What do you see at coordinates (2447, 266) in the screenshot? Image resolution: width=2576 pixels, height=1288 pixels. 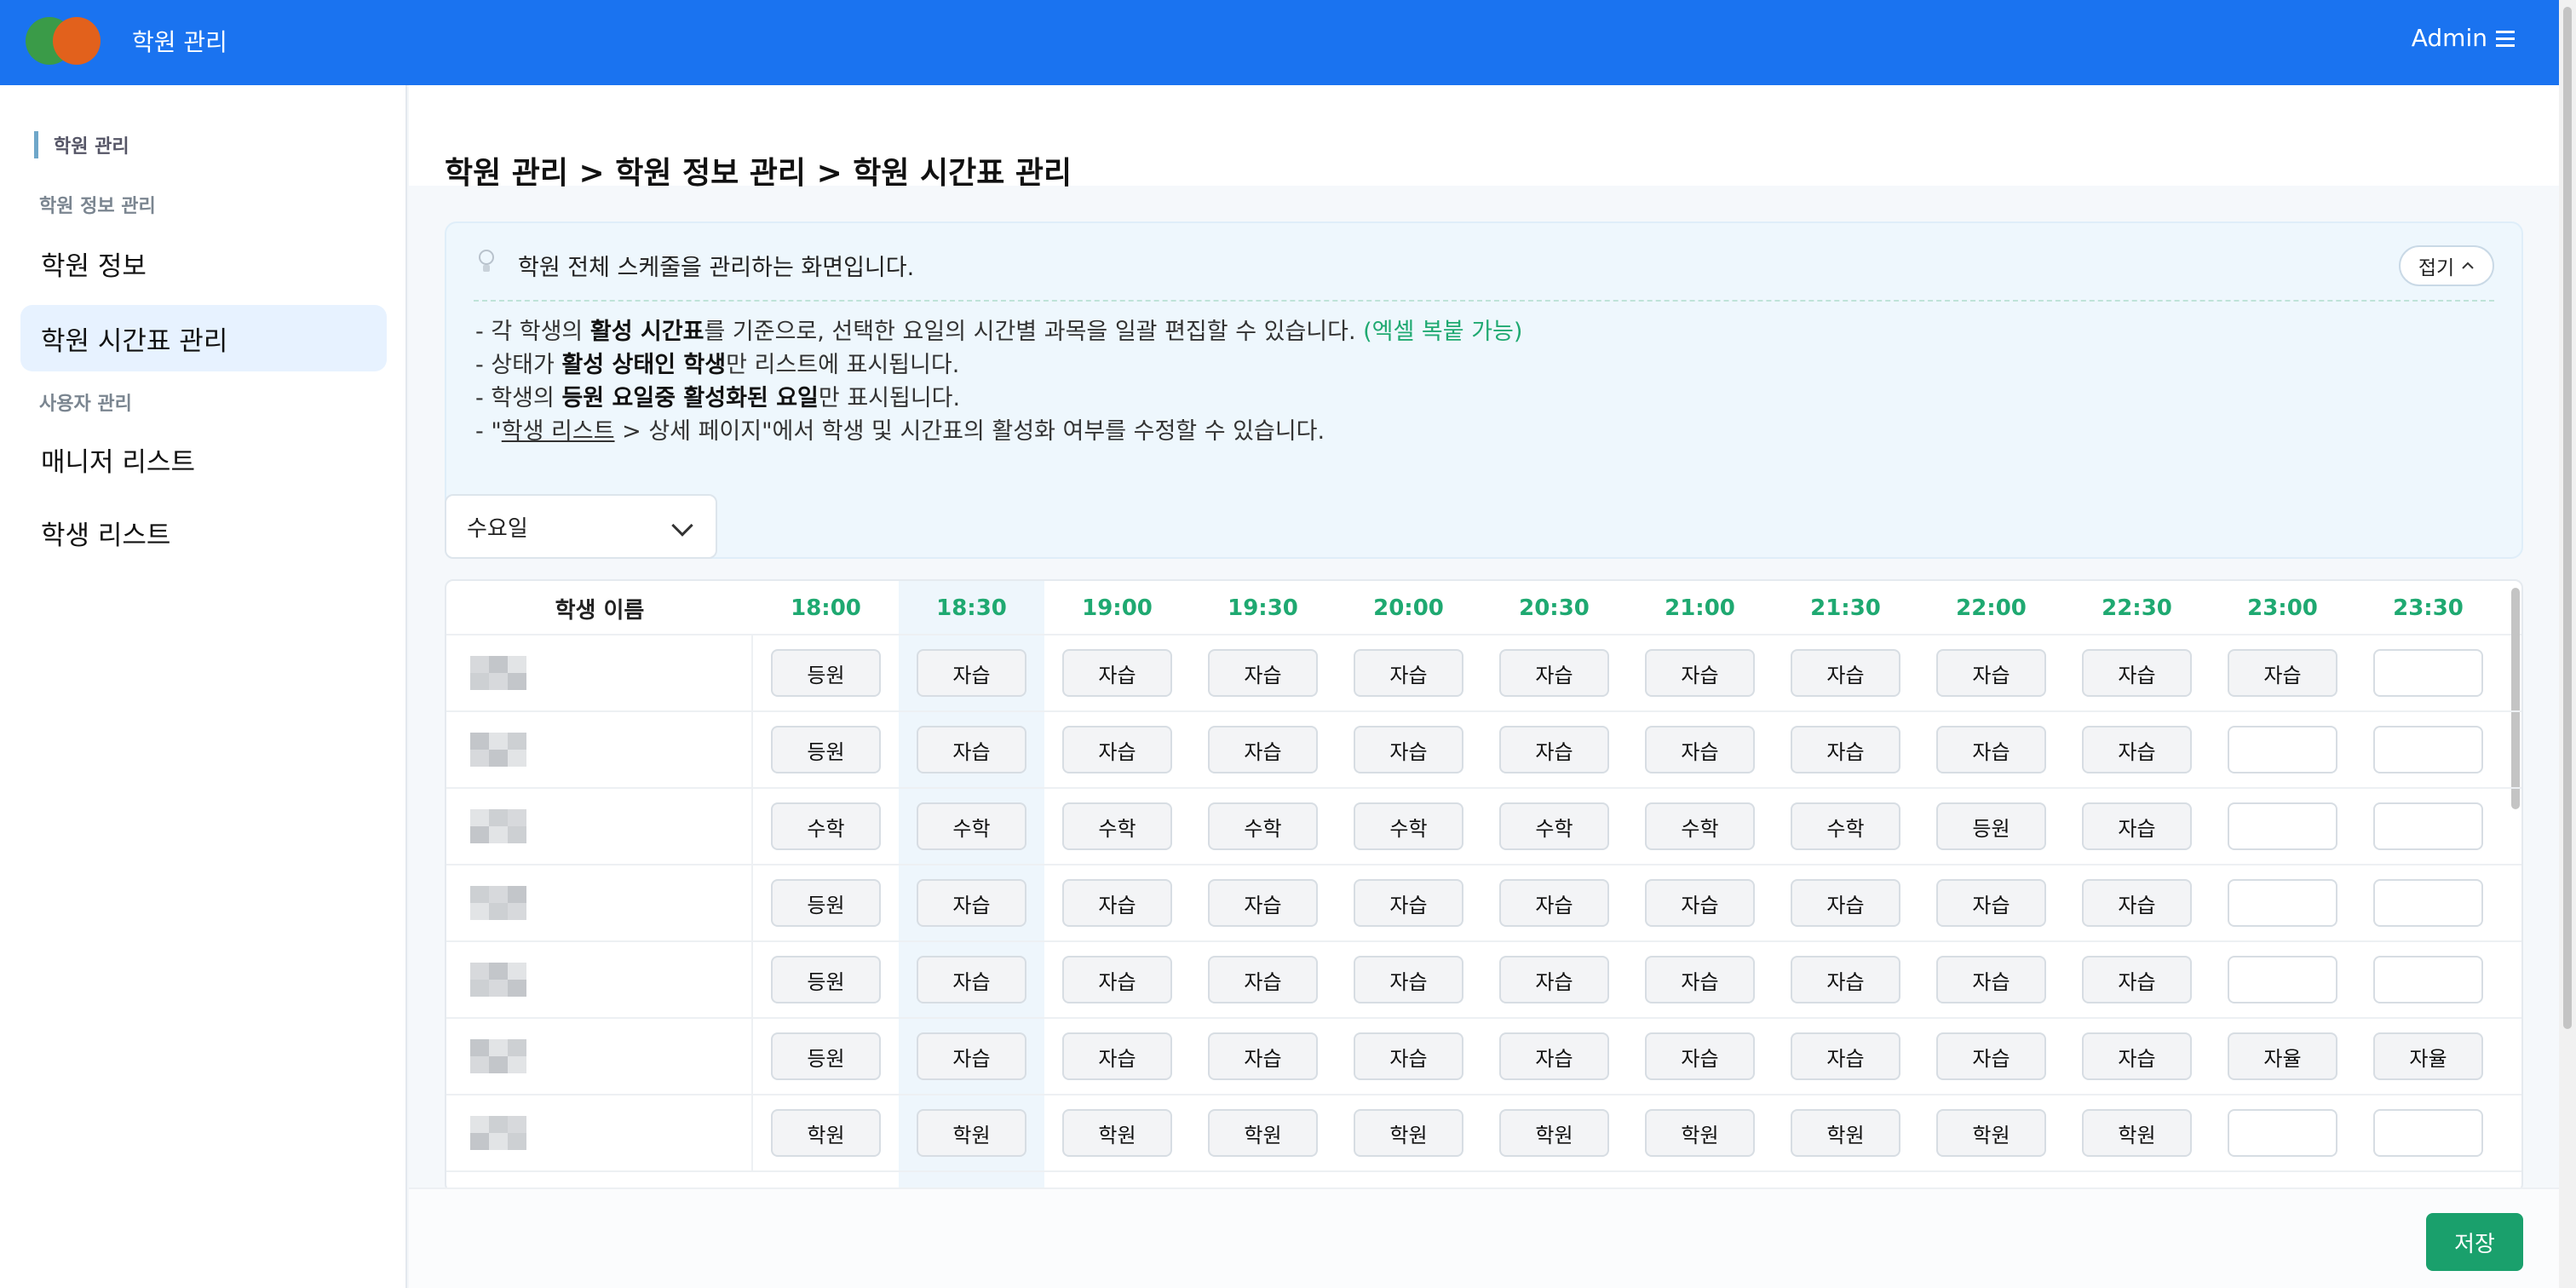 I see `collapse-button: 접기` at bounding box center [2447, 266].